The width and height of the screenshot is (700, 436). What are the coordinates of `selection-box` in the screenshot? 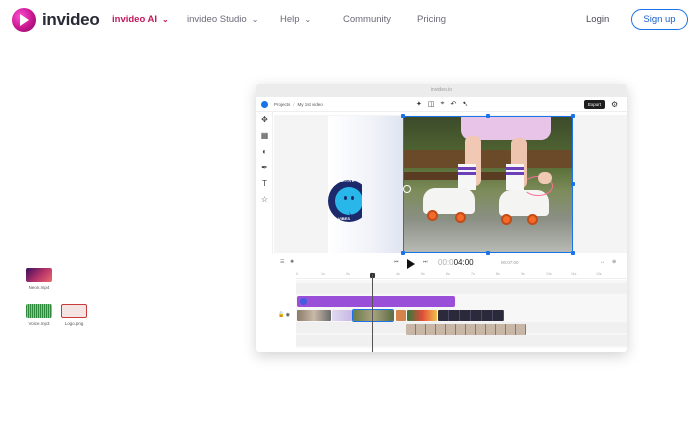 It's located at (488, 184).